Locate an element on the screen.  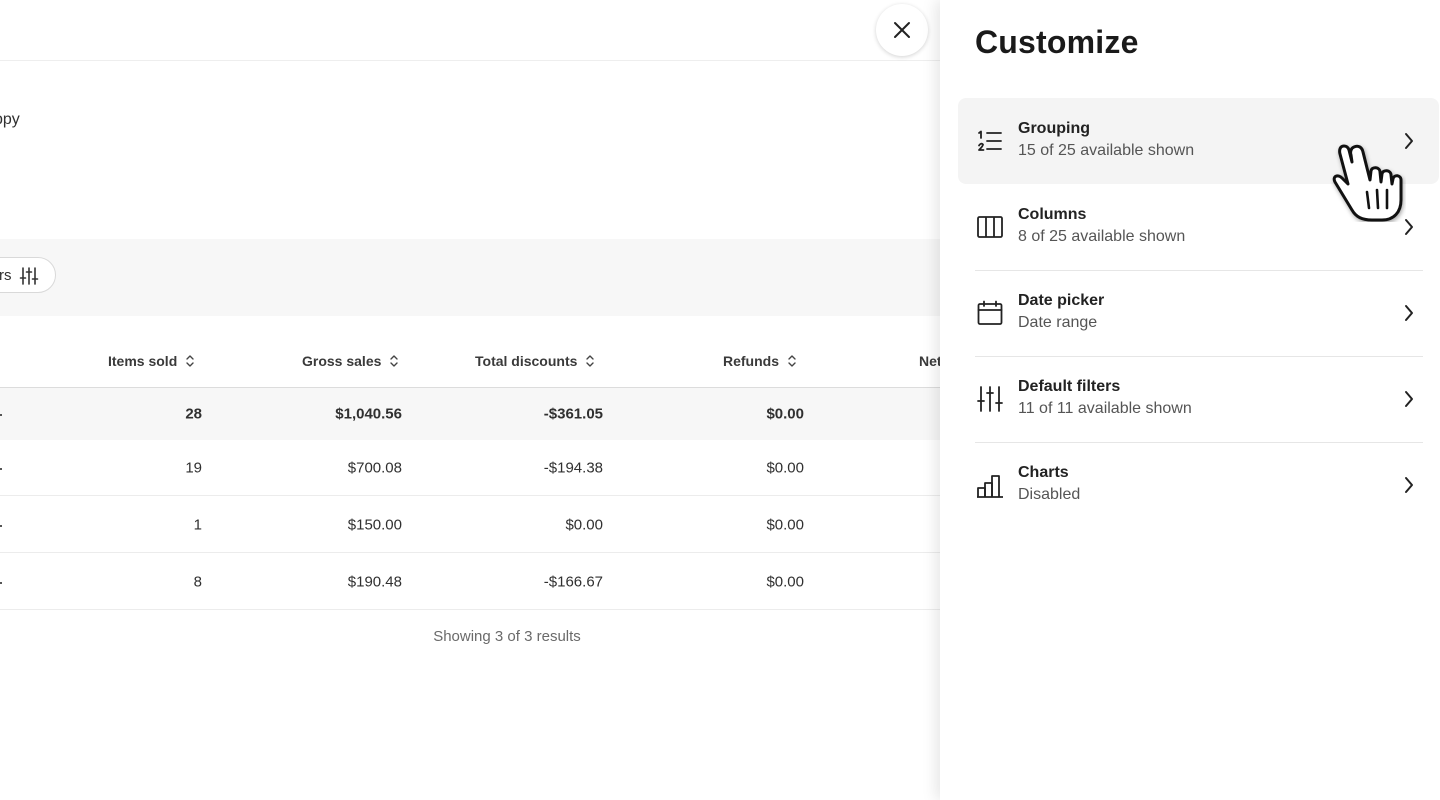
panel-title: Customize is located at coordinates (1057, 42).